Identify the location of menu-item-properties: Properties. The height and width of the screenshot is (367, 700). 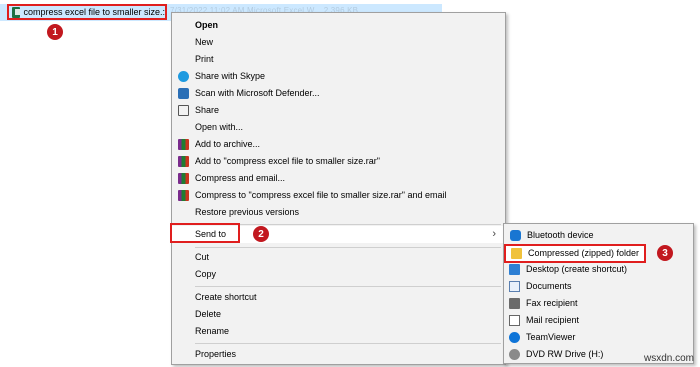
(338, 354).